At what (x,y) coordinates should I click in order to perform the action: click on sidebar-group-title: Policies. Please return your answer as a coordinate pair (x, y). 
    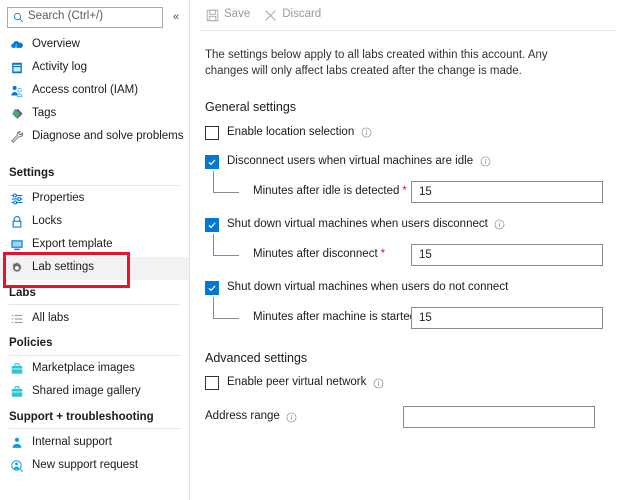
    Looking at the image, I should click on (31, 343).